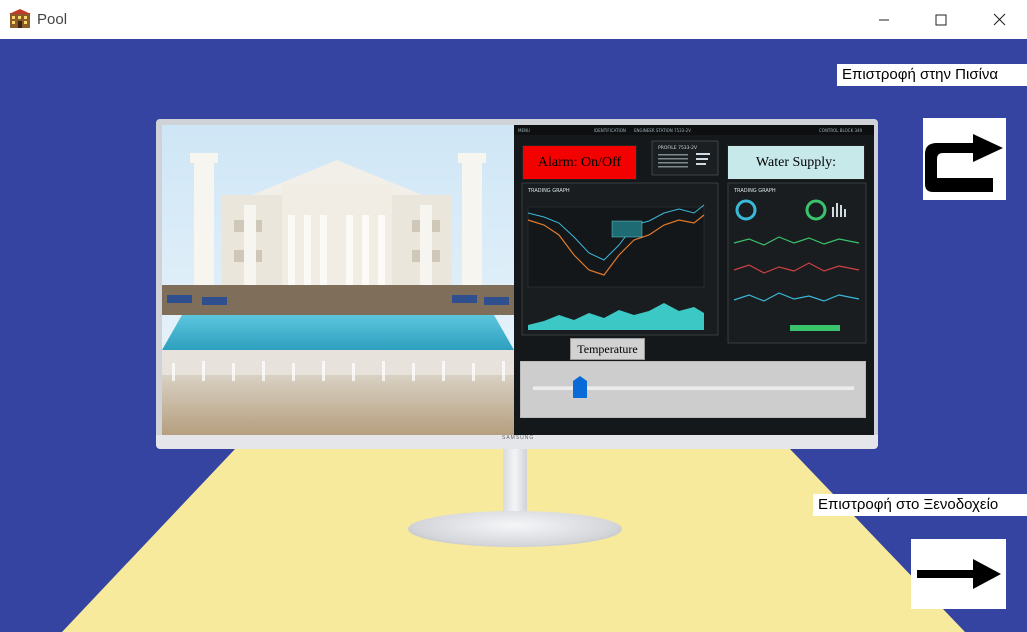  What do you see at coordinates (515, 484) in the screenshot?
I see `monitor-stand-neck` at bounding box center [515, 484].